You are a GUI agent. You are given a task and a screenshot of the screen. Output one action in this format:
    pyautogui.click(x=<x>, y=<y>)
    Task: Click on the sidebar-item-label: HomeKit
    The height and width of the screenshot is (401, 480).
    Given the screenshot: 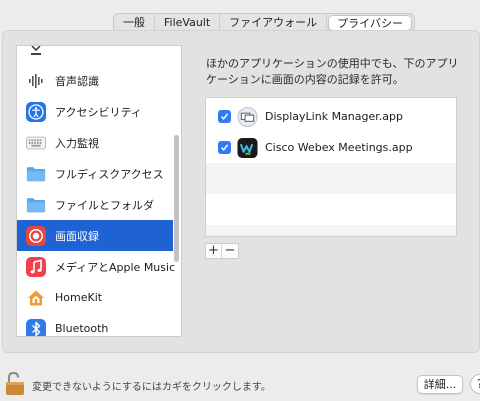 What is the action you would take?
    pyautogui.click(x=79, y=297)
    